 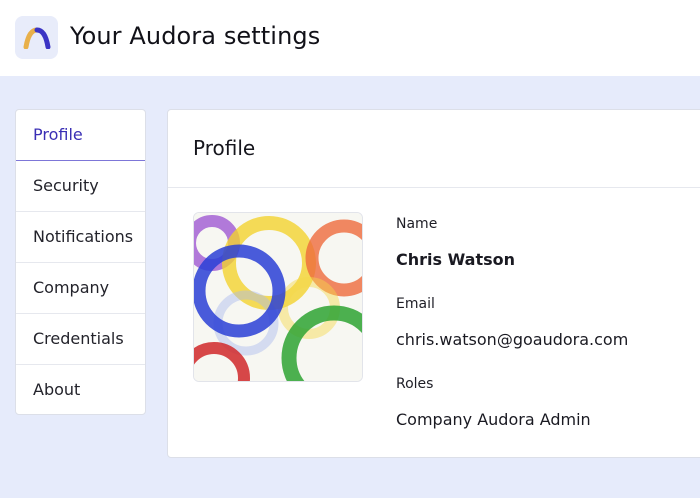 What do you see at coordinates (80, 288) in the screenshot?
I see `sidebar-item-company: Company` at bounding box center [80, 288].